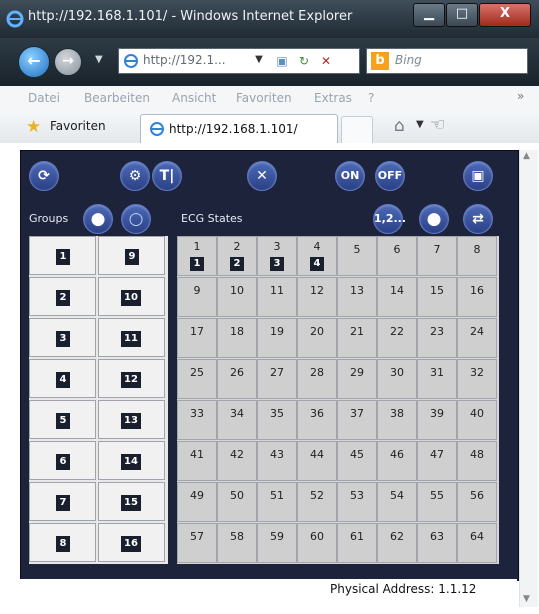  I want to click on vertical-scrollbar, so click(528, 378).